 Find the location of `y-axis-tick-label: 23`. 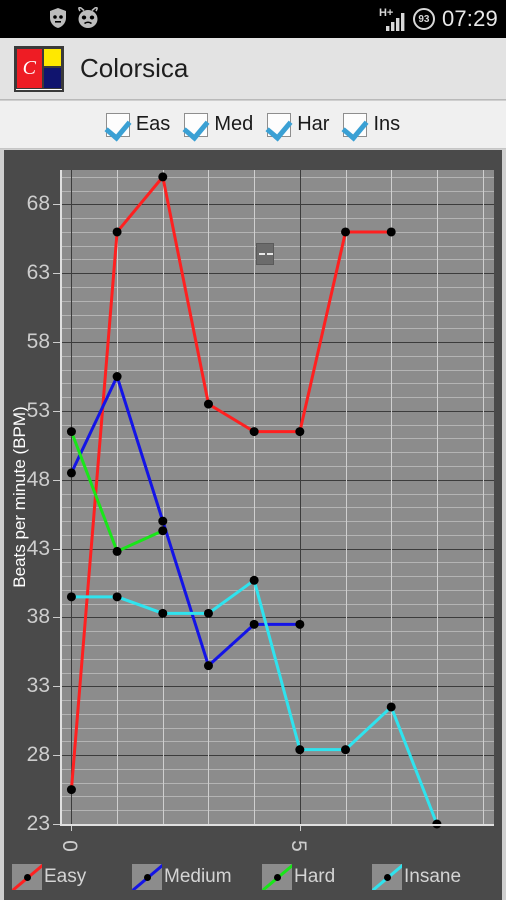

y-axis-tick-label: 23 is located at coordinates (38, 823).